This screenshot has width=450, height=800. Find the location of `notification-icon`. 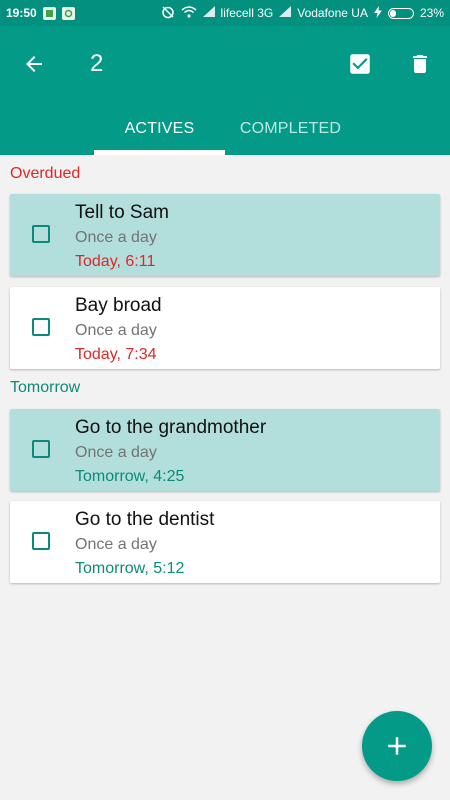

notification-icon is located at coordinates (49, 13).